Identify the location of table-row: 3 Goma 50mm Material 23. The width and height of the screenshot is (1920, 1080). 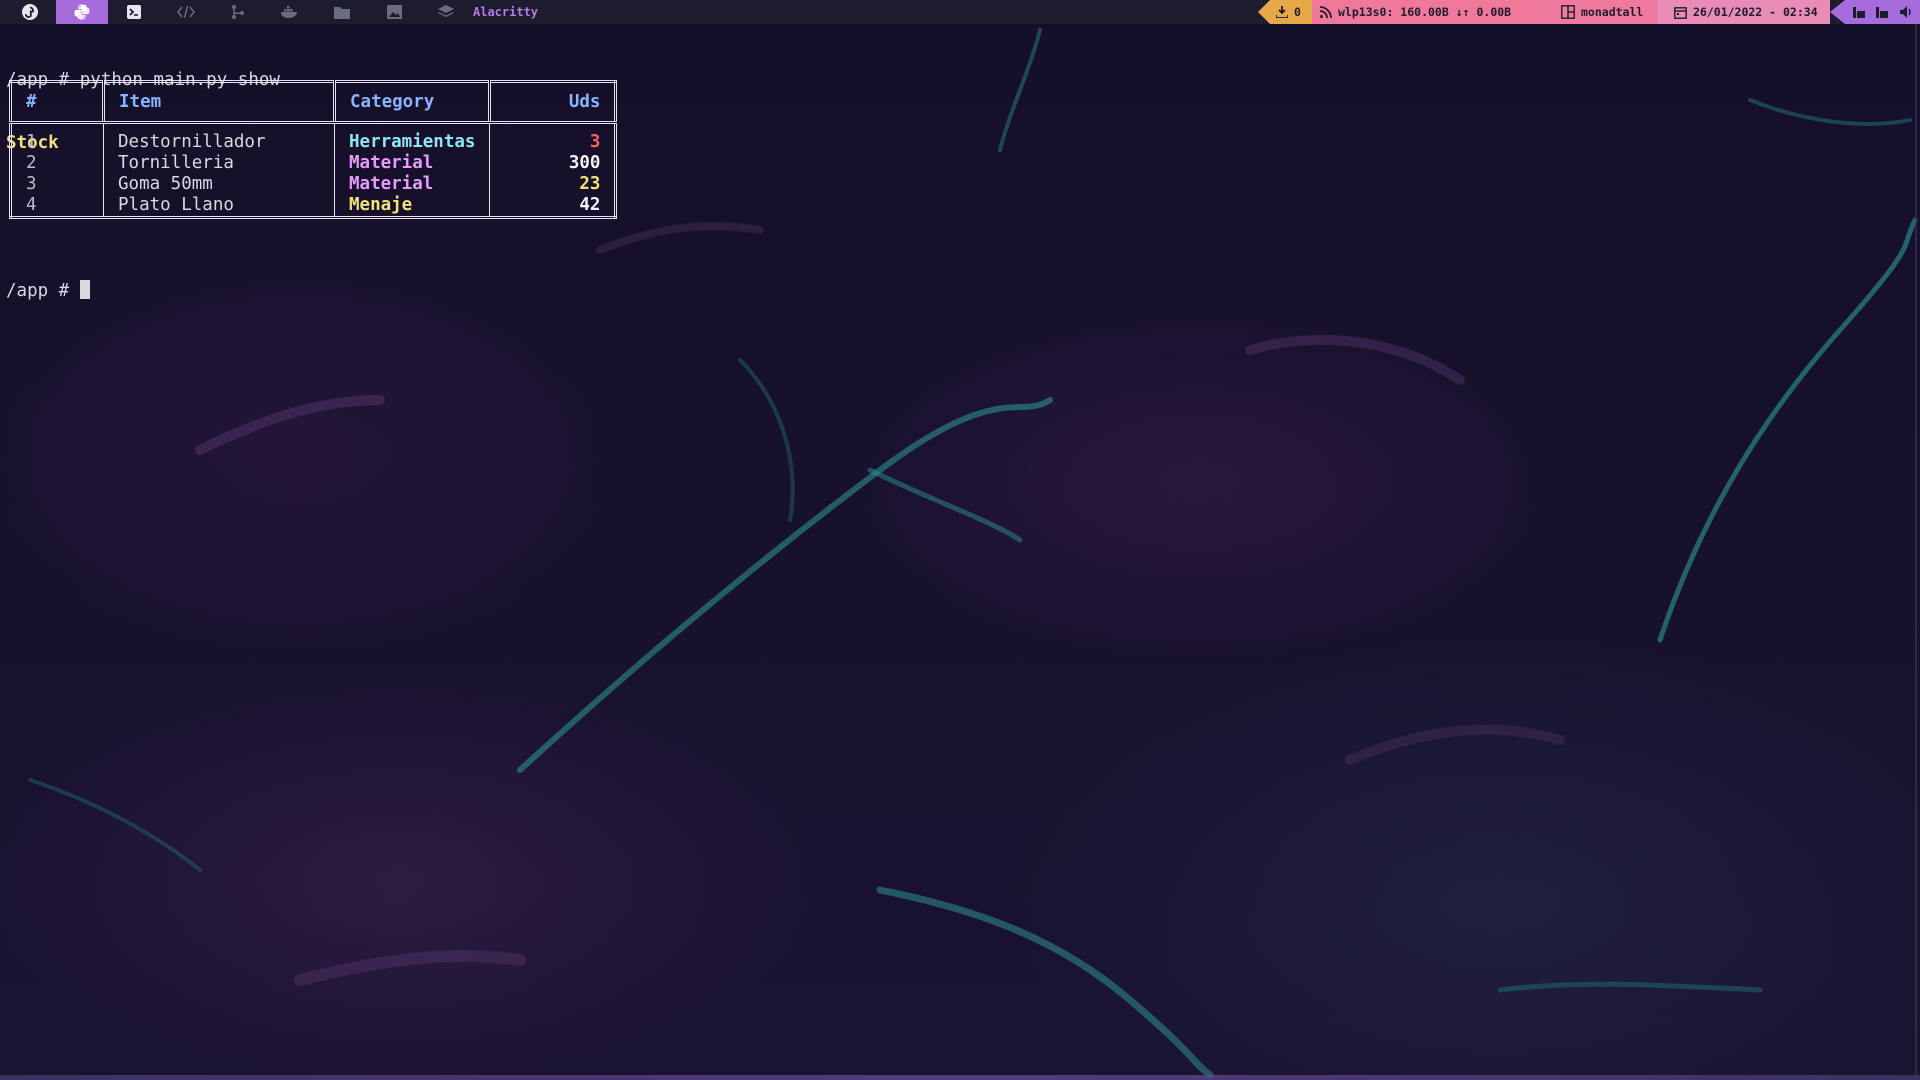
(313, 184).